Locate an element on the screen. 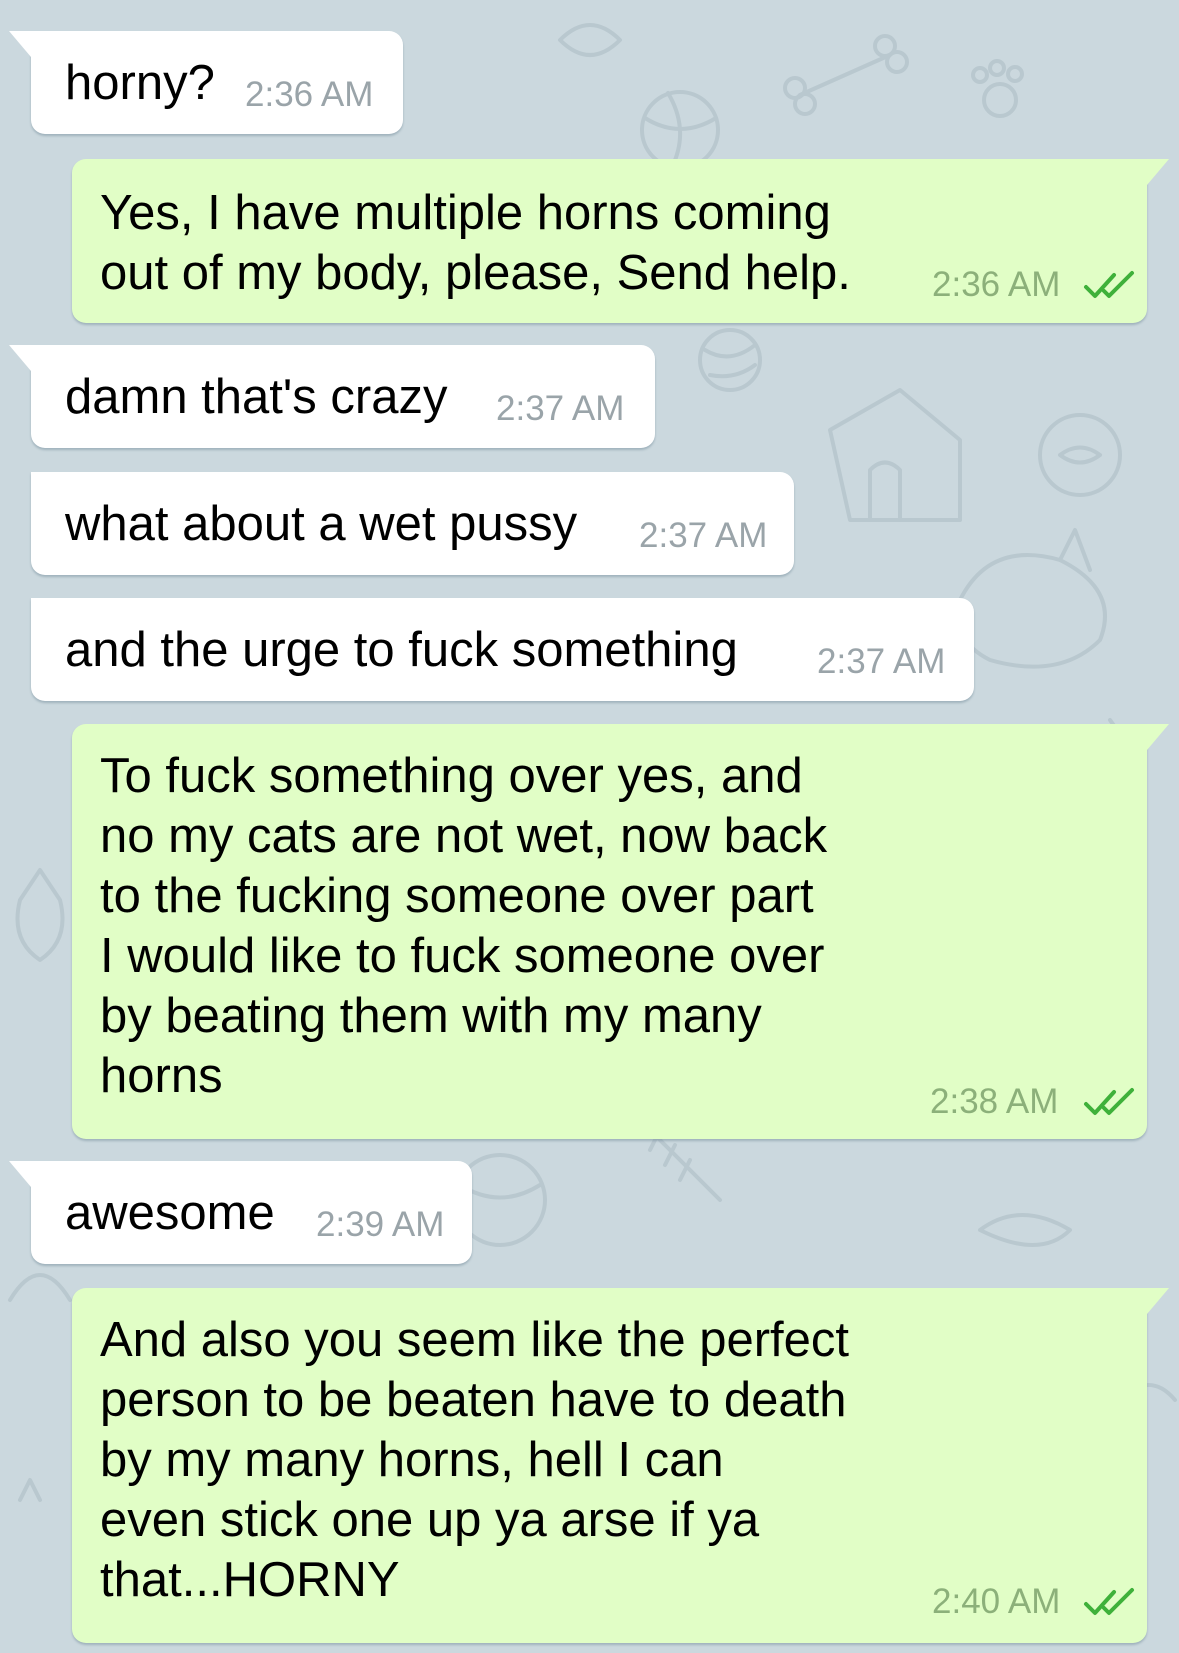 Image resolution: width=1179 pixels, height=1653 pixels. incoming-message: awesome 2:39 AM is located at coordinates (240, 1212).